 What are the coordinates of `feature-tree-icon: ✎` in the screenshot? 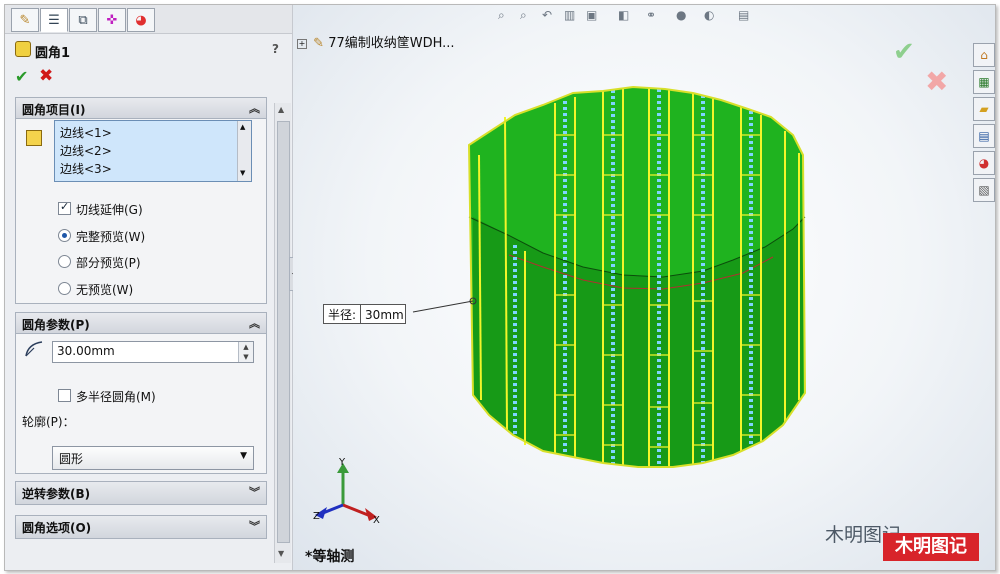 It's located at (25, 20).